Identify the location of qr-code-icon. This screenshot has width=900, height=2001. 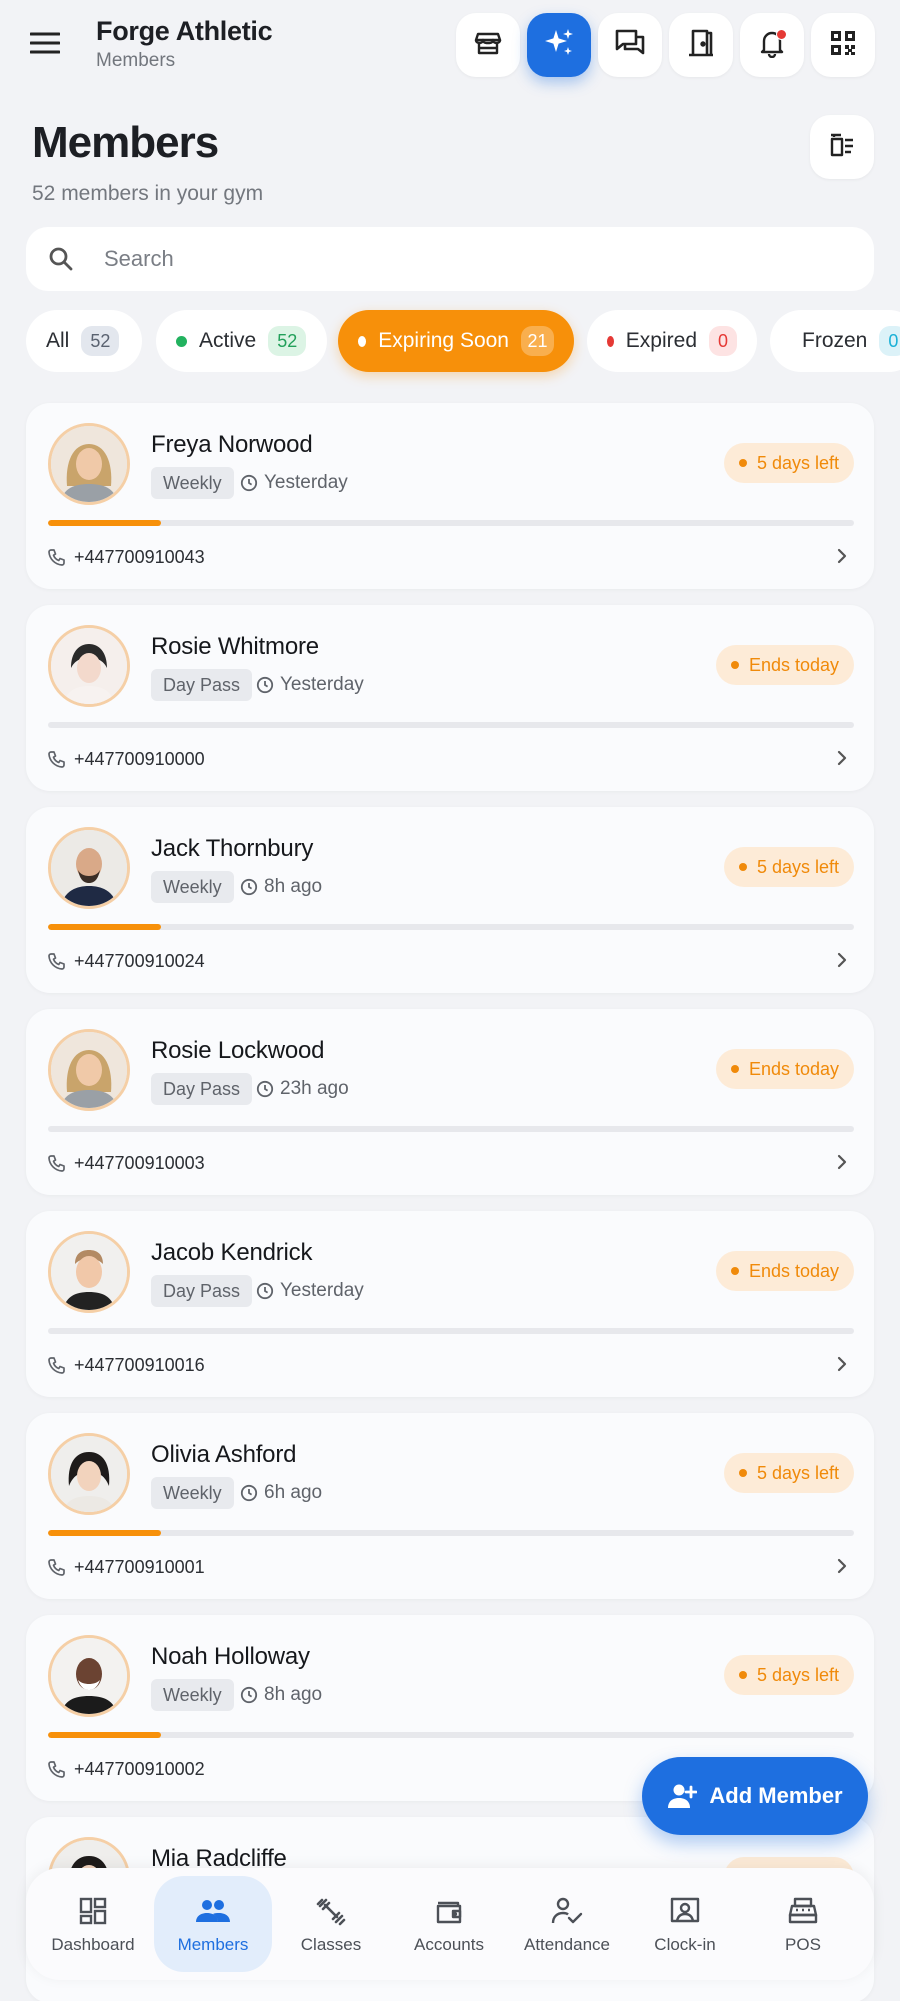
(843, 45).